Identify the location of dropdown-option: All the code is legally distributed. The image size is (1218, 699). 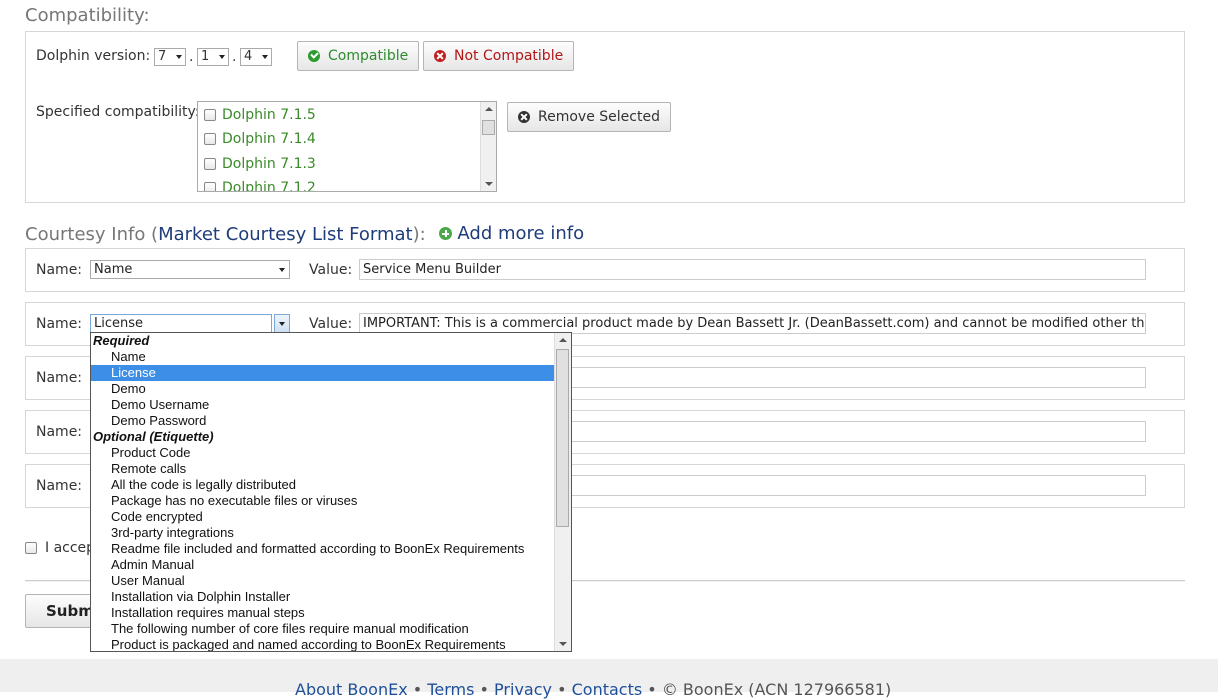
(323, 485).